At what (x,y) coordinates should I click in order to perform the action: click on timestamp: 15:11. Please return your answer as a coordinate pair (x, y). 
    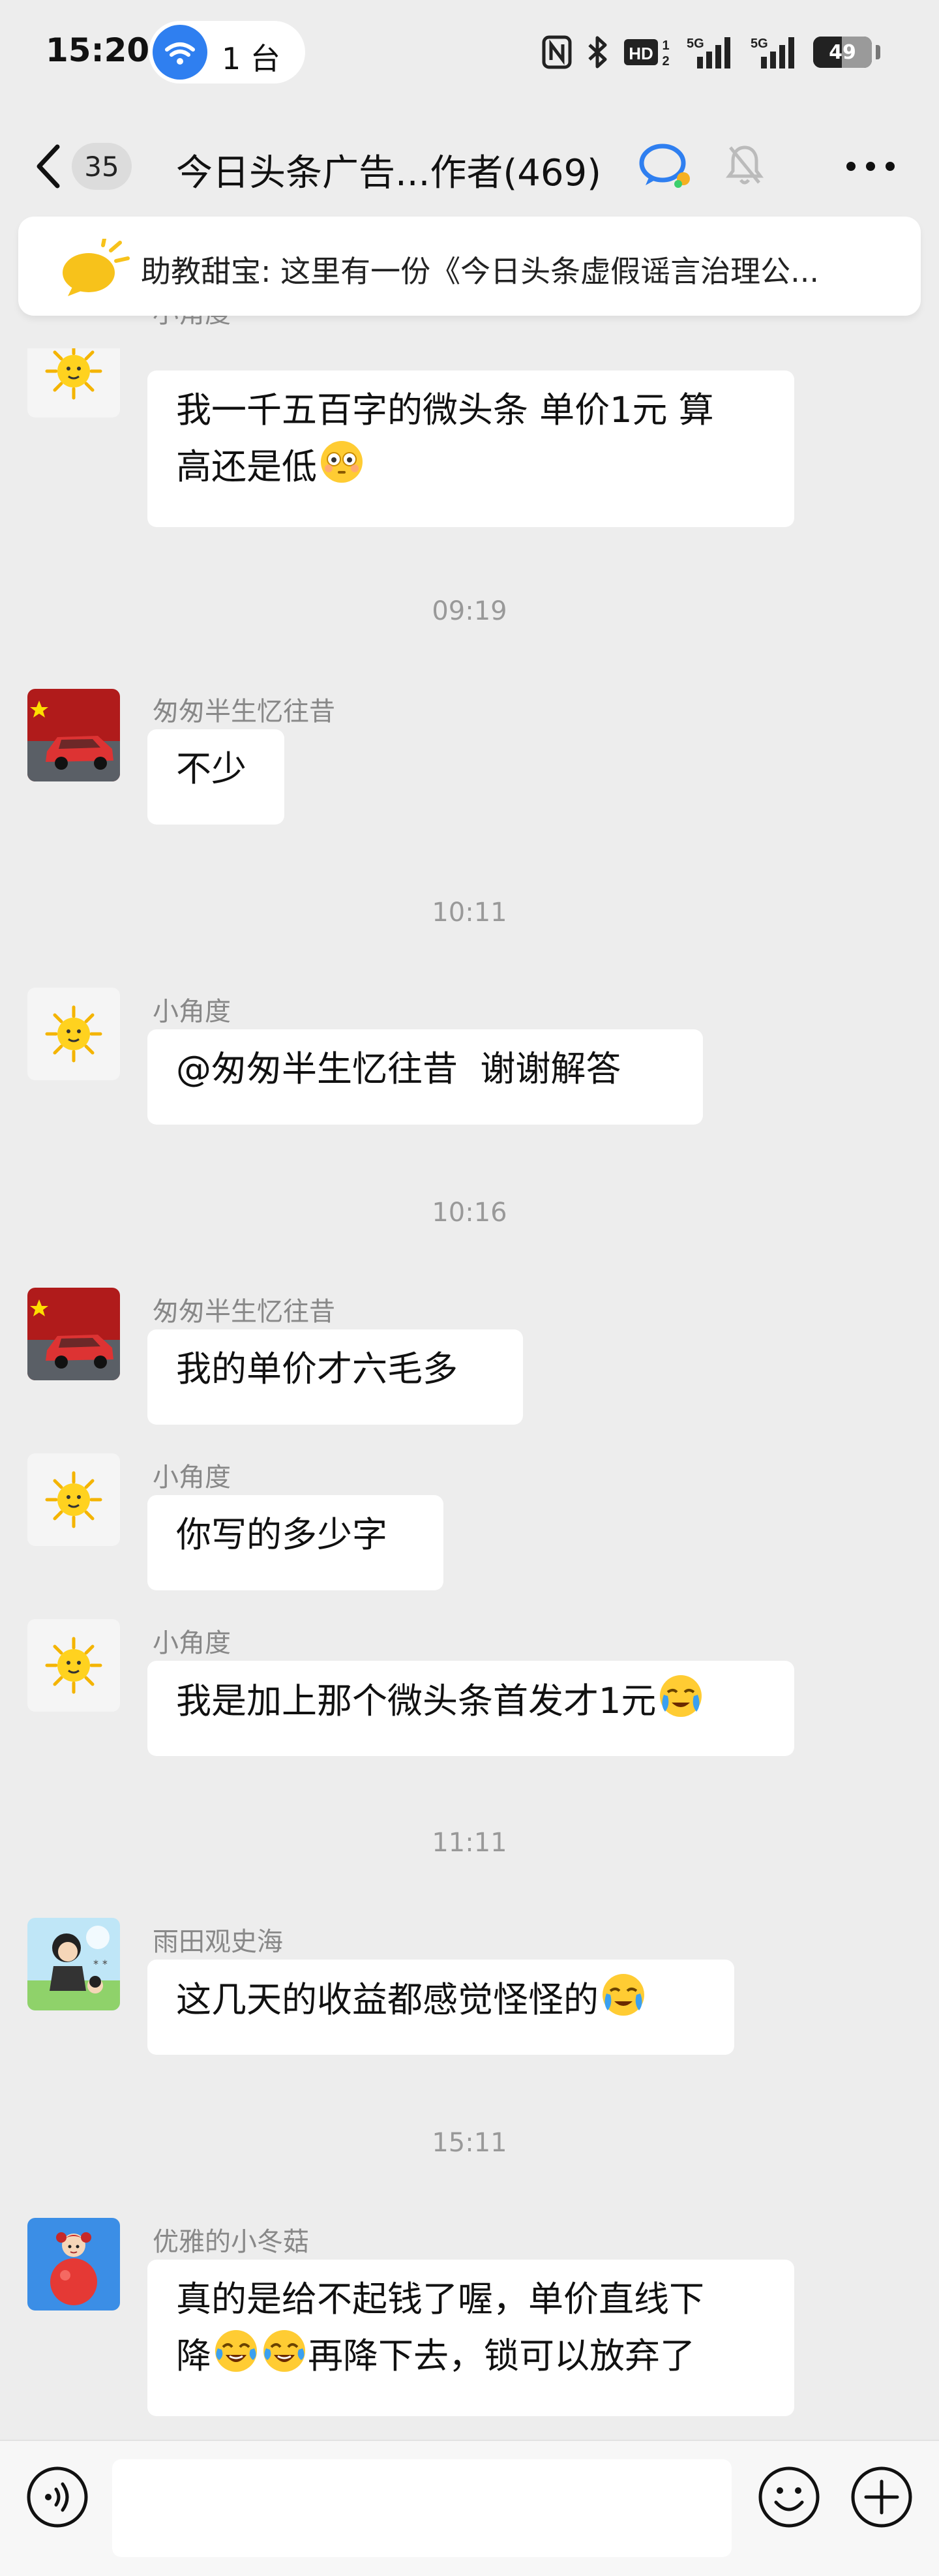
    Looking at the image, I should click on (469, 2143).